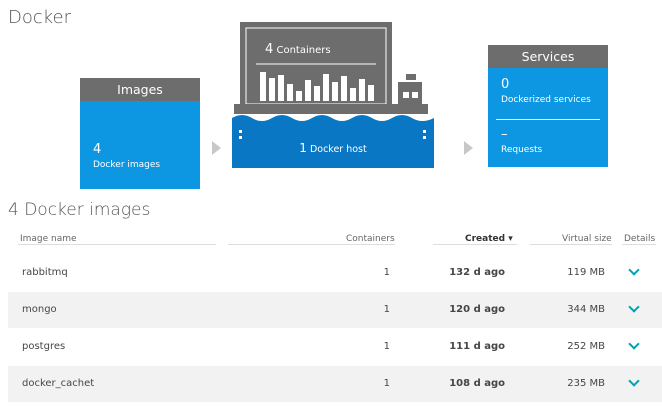 The height and width of the screenshot is (407, 662). Describe the element at coordinates (477, 383) in the screenshot. I see `created-cell: 108 d ago` at that location.